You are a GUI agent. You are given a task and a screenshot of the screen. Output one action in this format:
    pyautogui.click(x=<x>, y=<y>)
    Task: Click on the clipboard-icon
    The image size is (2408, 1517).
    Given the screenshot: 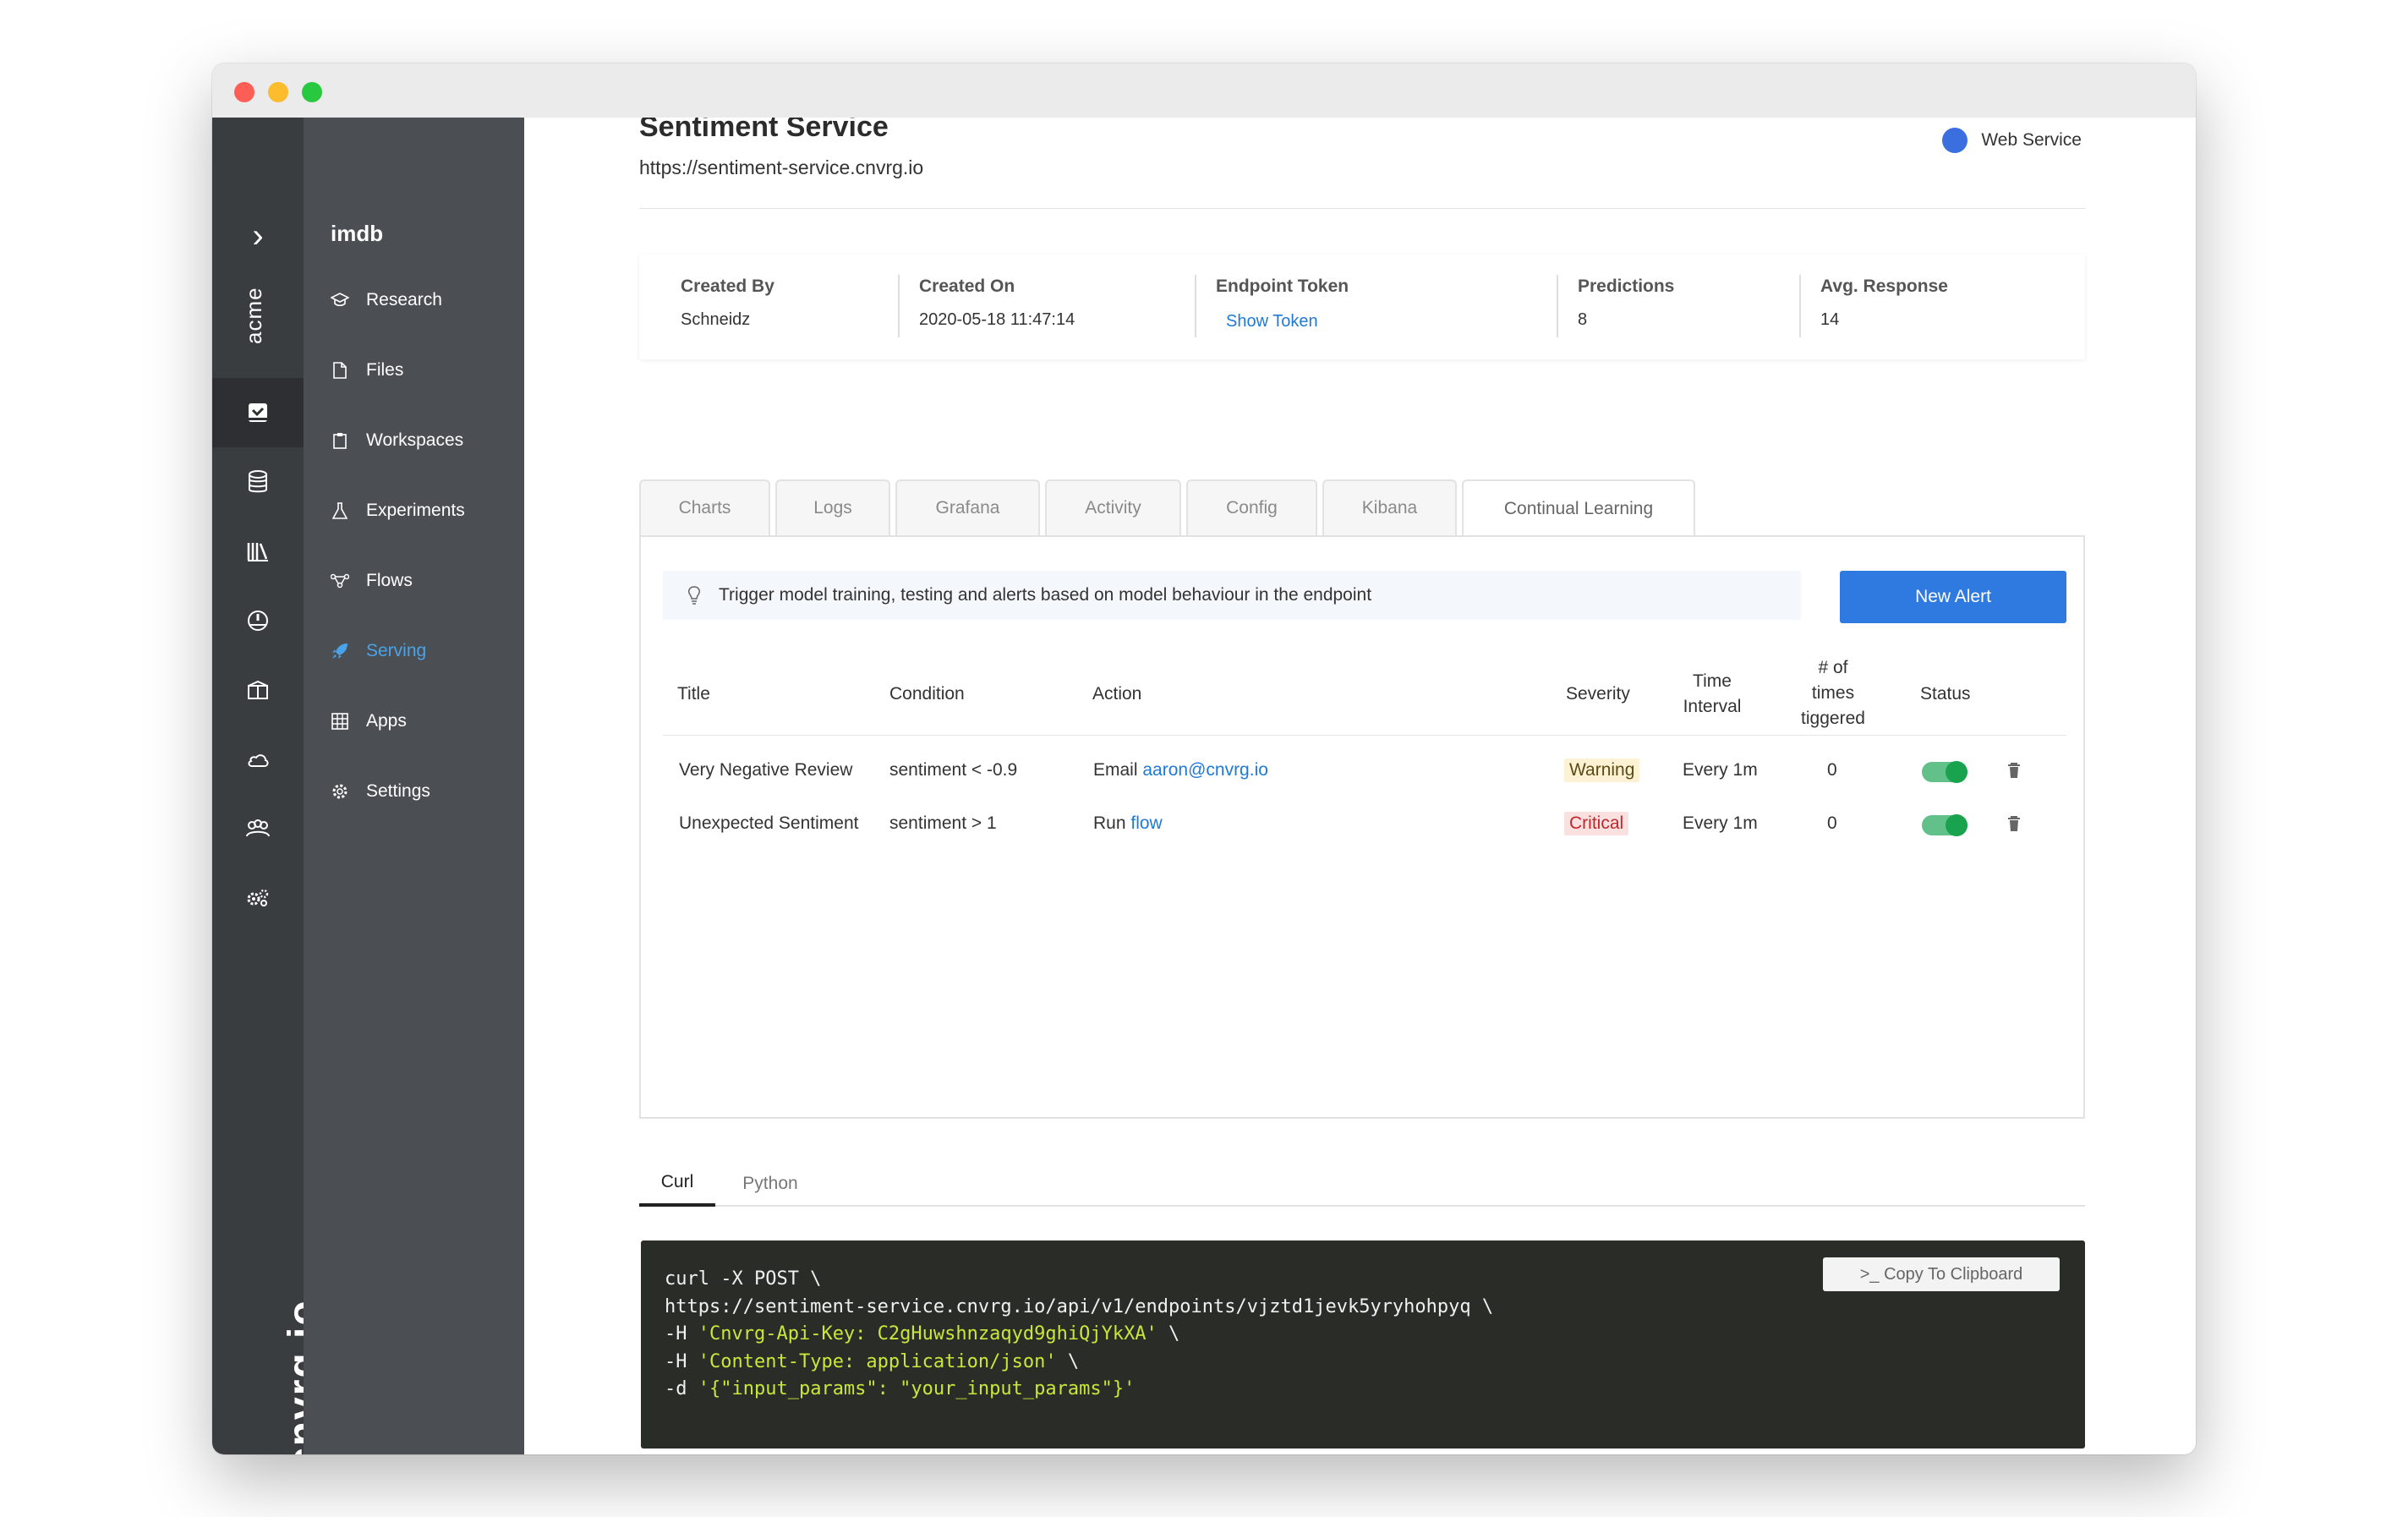 What is the action you would take?
    pyautogui.click(x=340, y=440)
    